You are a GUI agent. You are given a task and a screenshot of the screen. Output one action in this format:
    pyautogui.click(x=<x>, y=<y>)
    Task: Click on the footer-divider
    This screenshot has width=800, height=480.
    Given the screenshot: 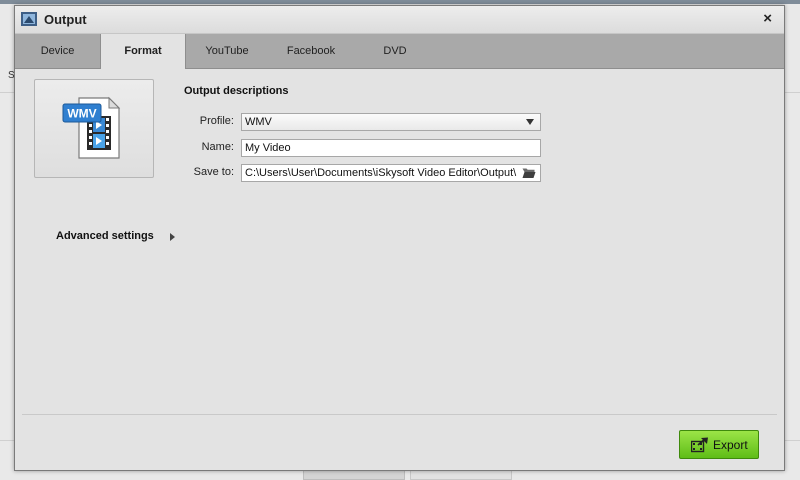 What is the action you would take?
    pyautogui.click(x=399, y=414)
    